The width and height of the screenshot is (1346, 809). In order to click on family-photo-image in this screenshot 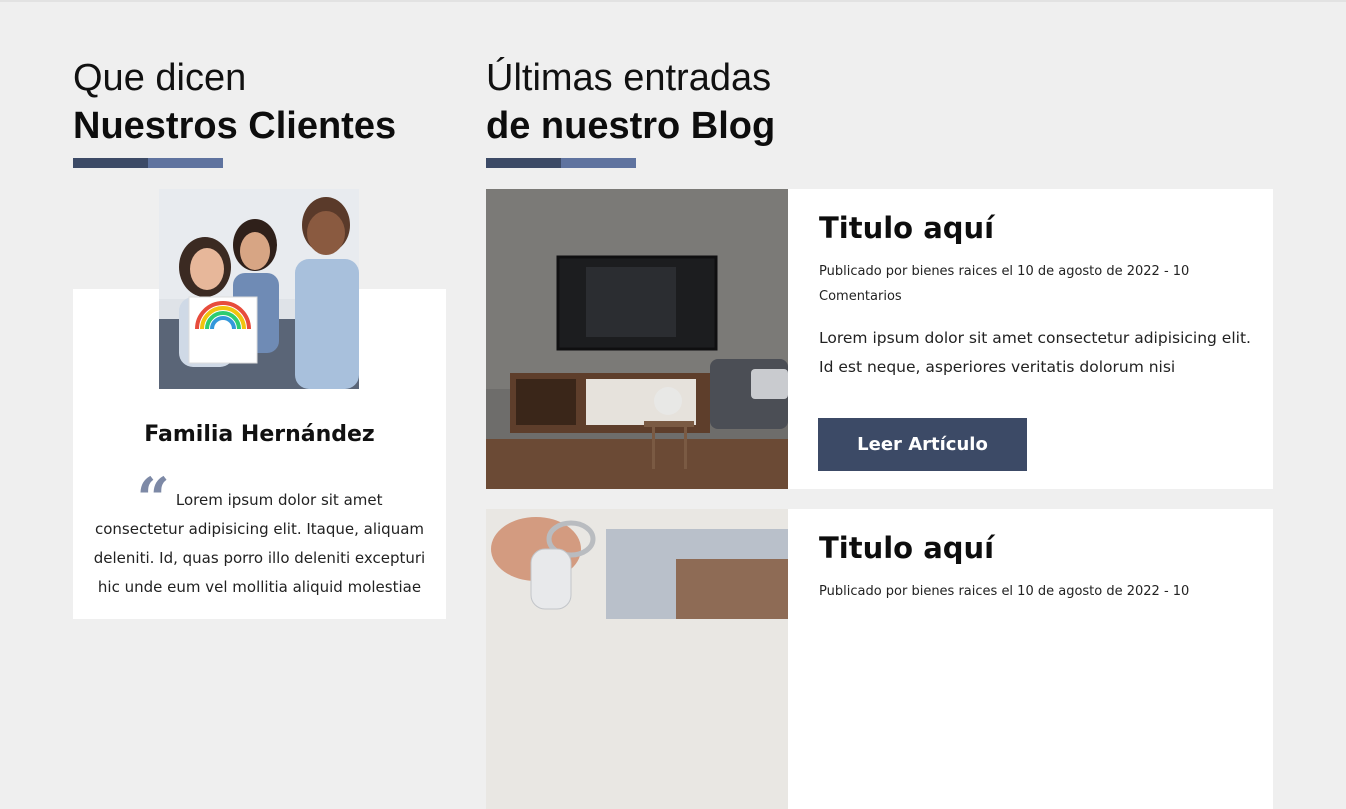, I will do `click(259, 289)`.